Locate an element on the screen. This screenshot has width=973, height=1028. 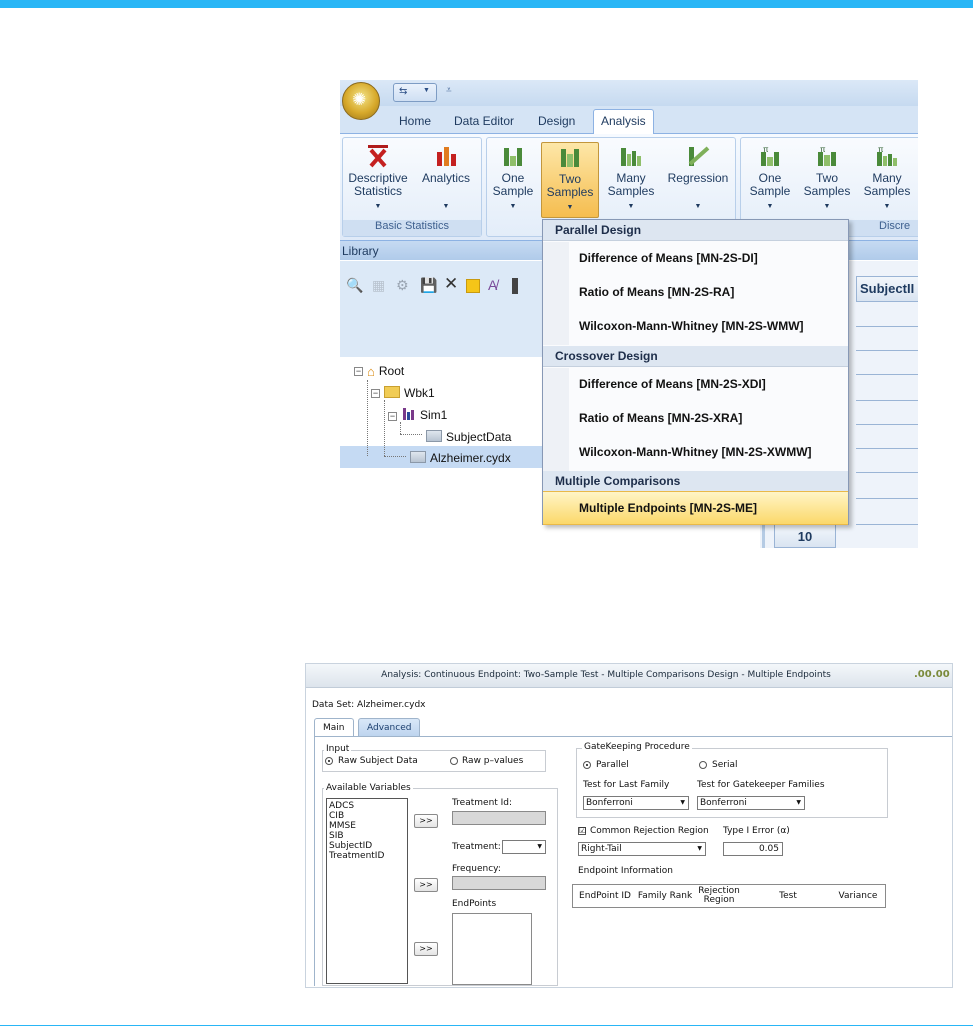
treatment-id-field is located at coordinates (499, 818).